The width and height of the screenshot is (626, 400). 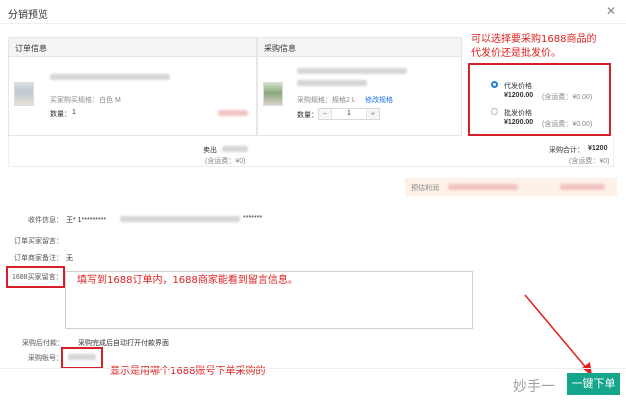 What do you see at coordinates (85, 100) in the screenshot?
I see `order-spec: 买家购买规格：白色 M` at bounding box center [85, 100].